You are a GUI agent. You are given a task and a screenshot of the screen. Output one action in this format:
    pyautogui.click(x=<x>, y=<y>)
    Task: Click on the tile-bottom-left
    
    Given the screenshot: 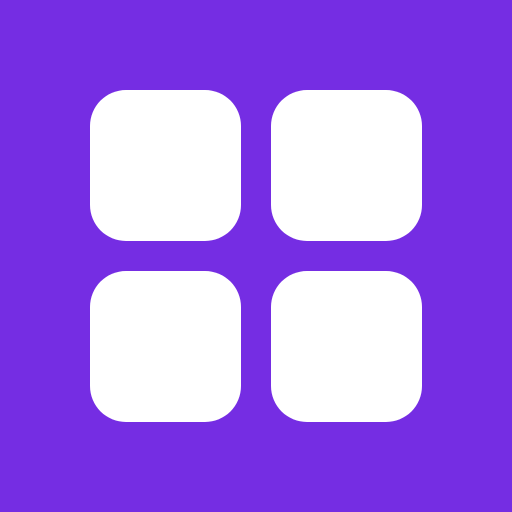 What is the action you would take?
    pyautogui.click(x=165, y=346)
    